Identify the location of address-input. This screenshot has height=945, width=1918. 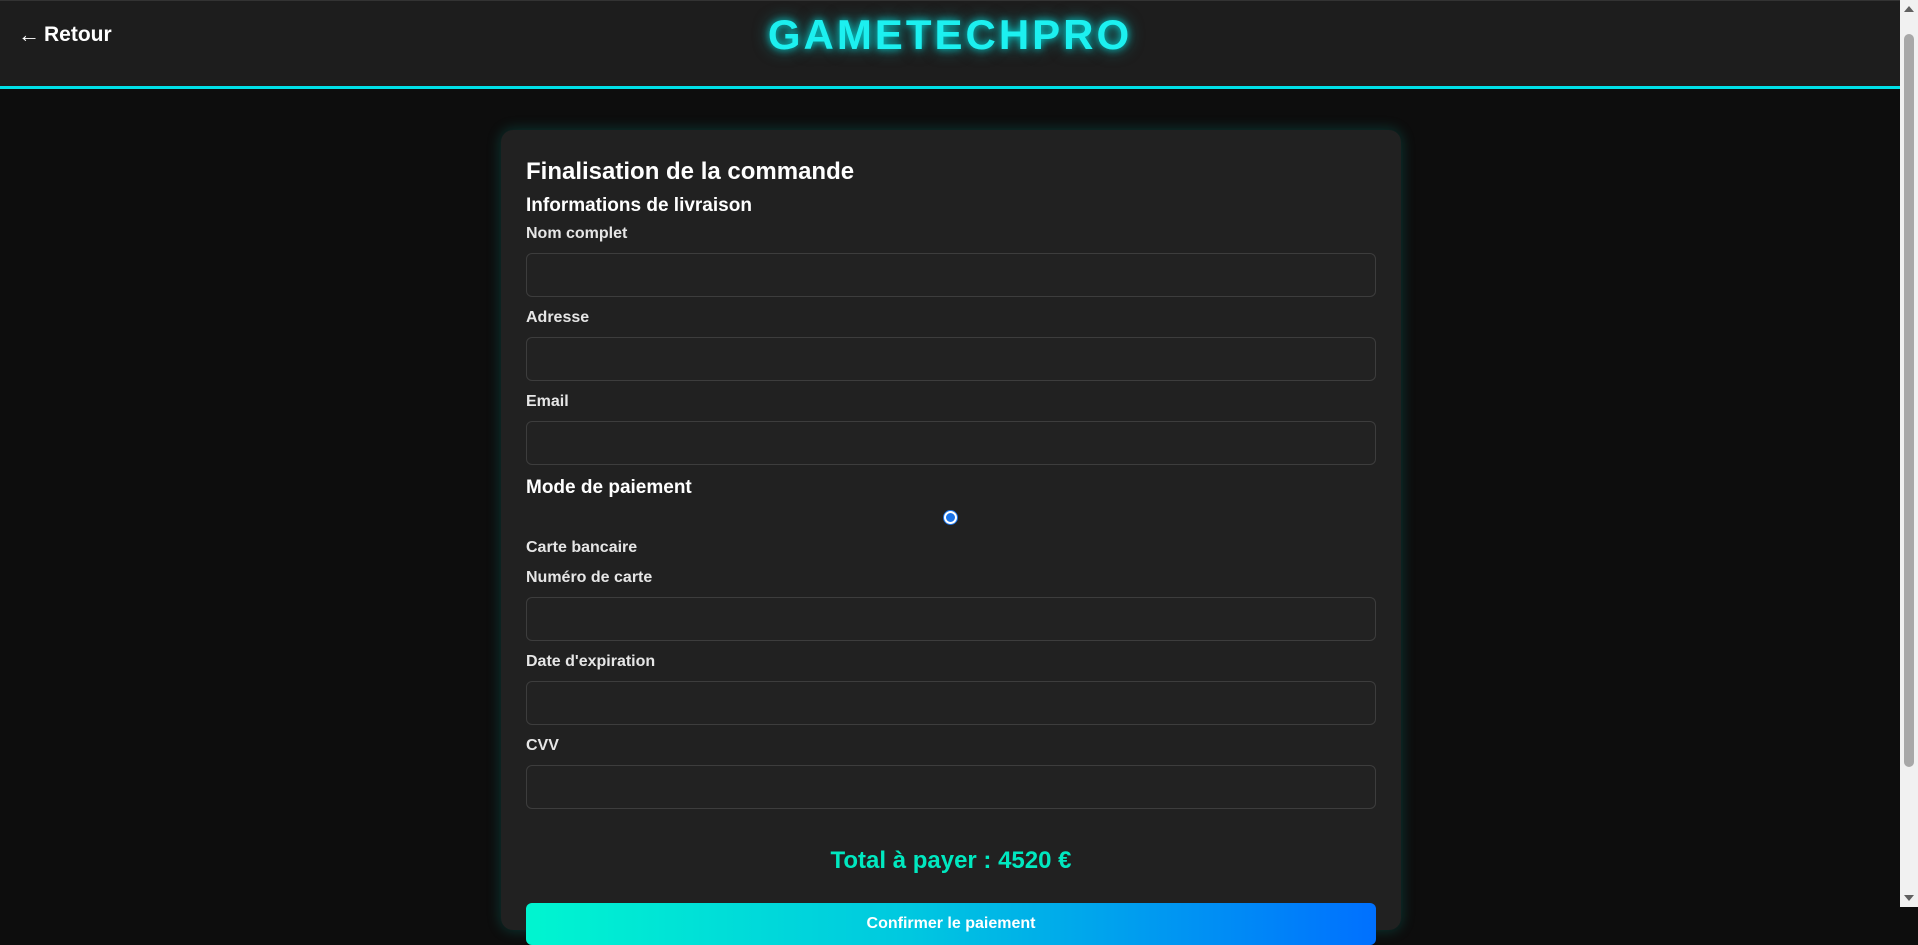
(951, 359).